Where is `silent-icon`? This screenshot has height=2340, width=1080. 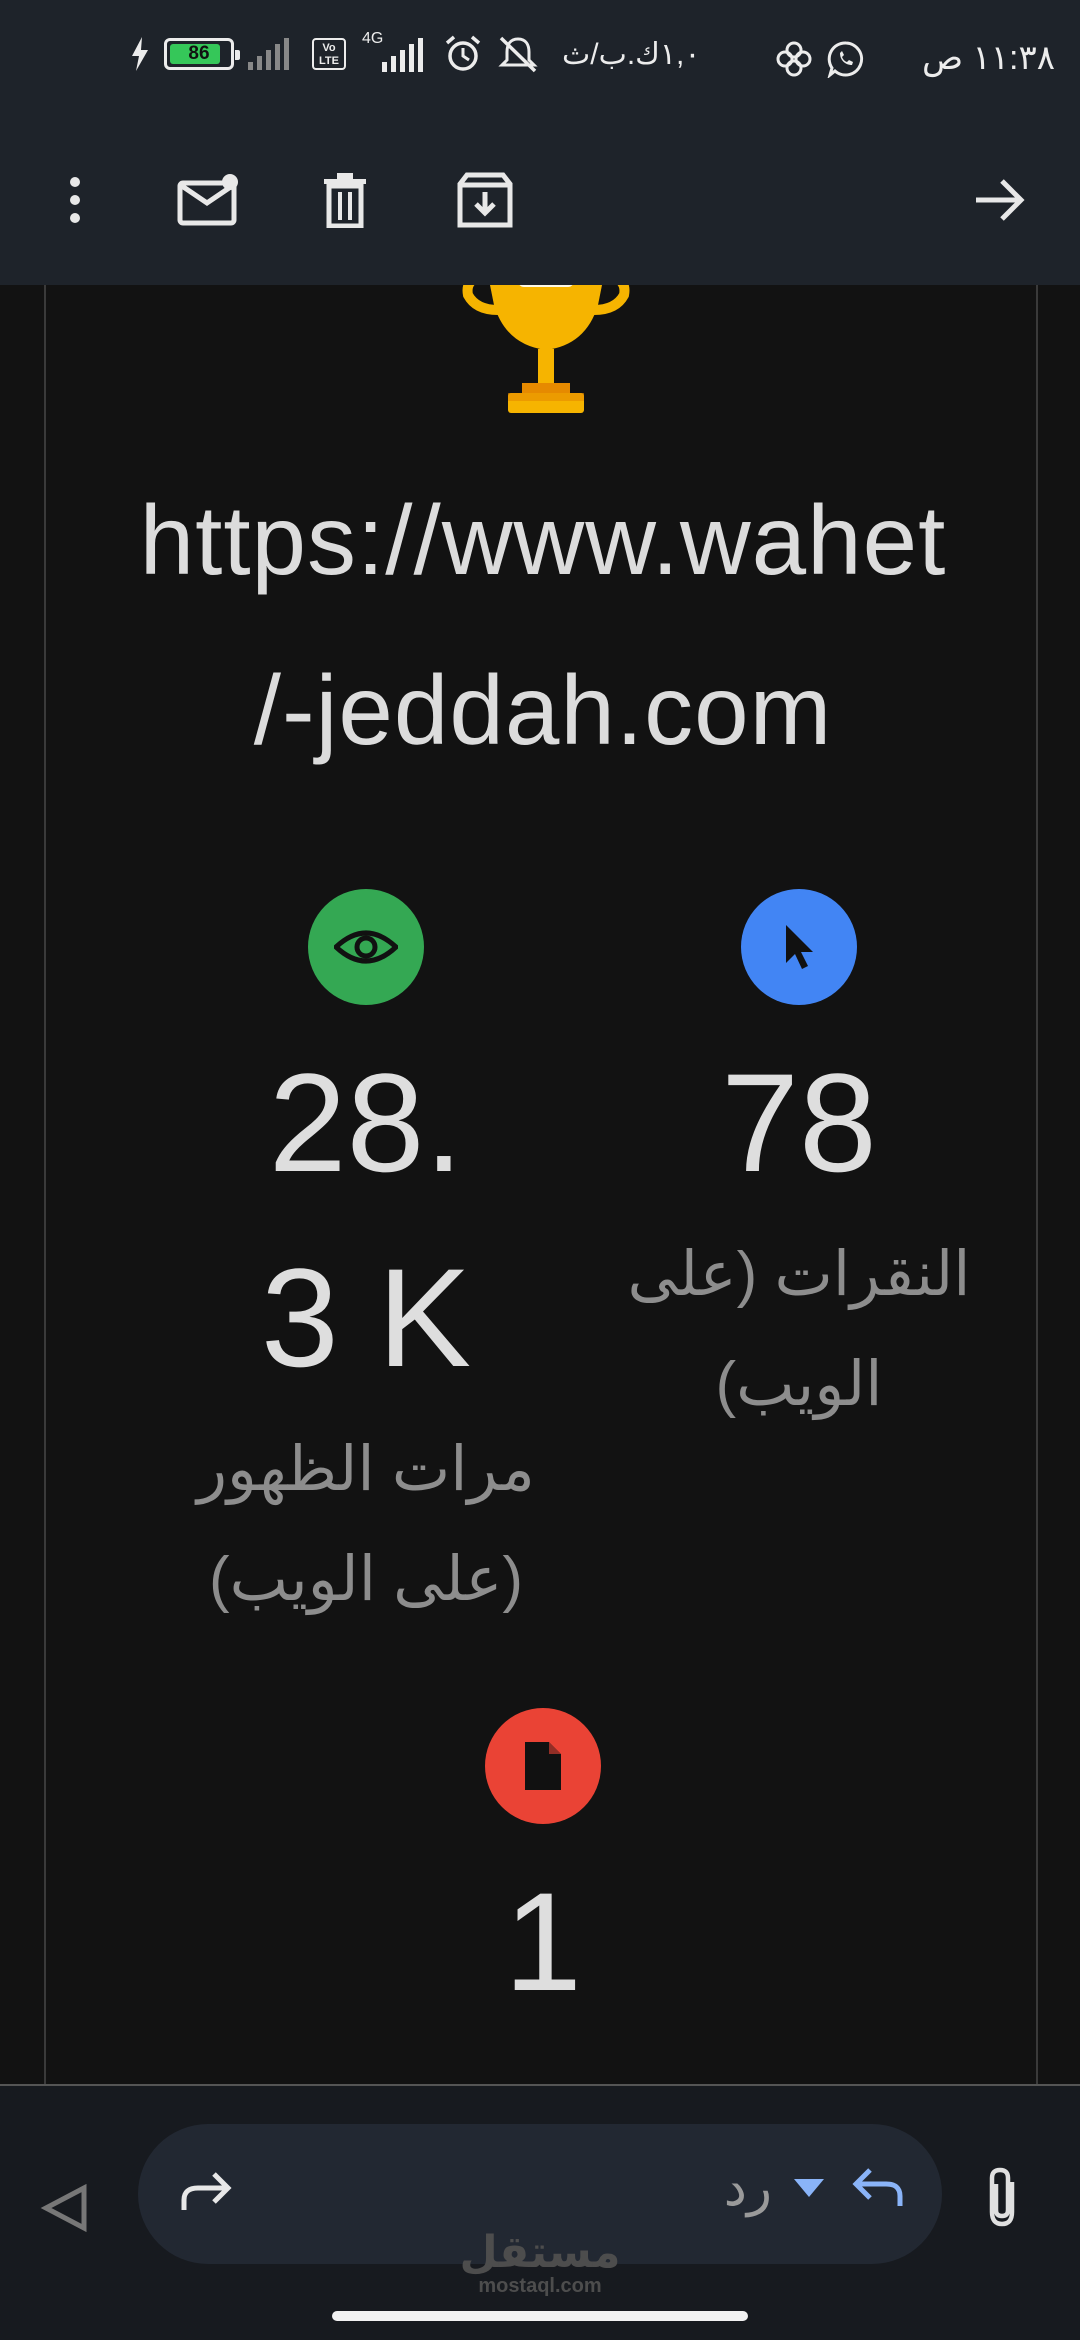 silent-icon is located at coordinates (518, 54).